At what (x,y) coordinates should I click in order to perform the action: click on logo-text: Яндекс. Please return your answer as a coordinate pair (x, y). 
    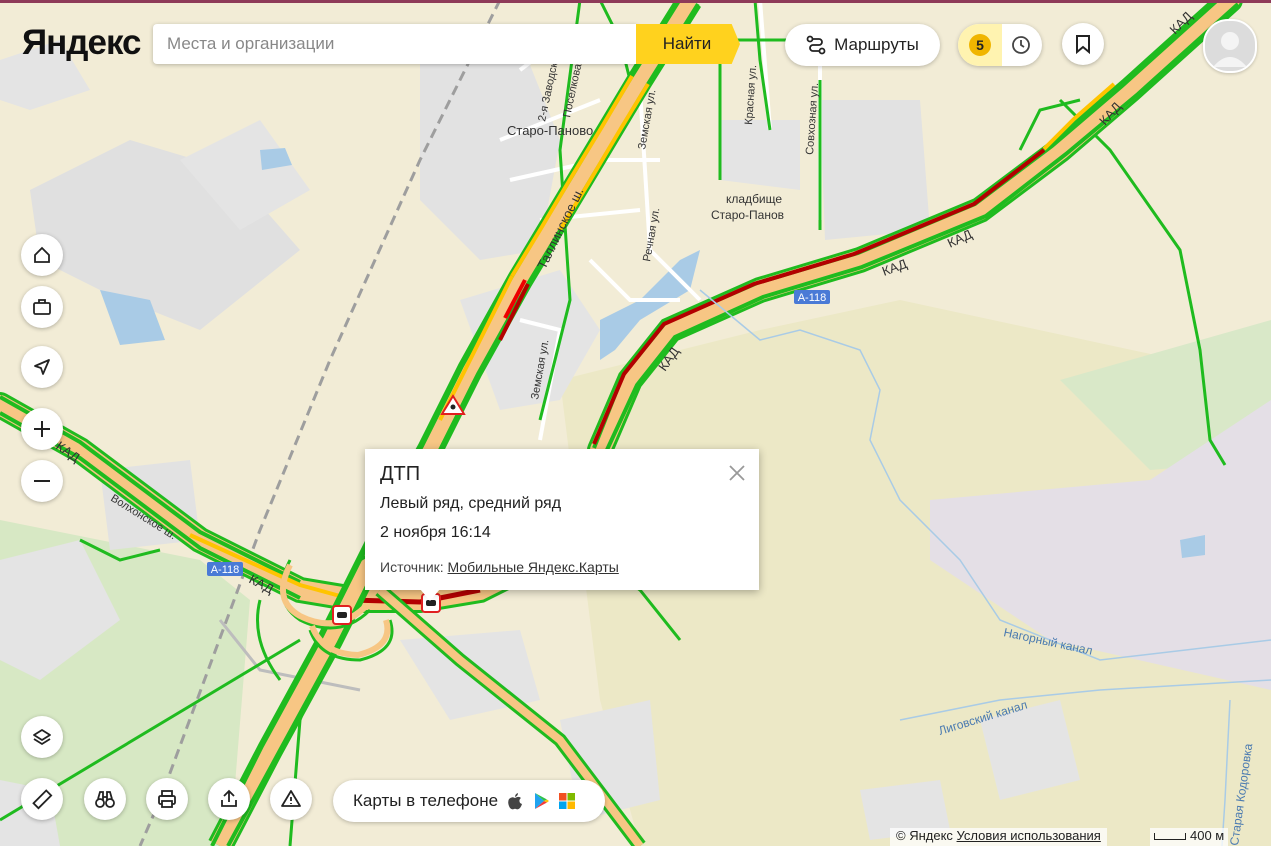
    Looking at the image, I should click on (81, 42).